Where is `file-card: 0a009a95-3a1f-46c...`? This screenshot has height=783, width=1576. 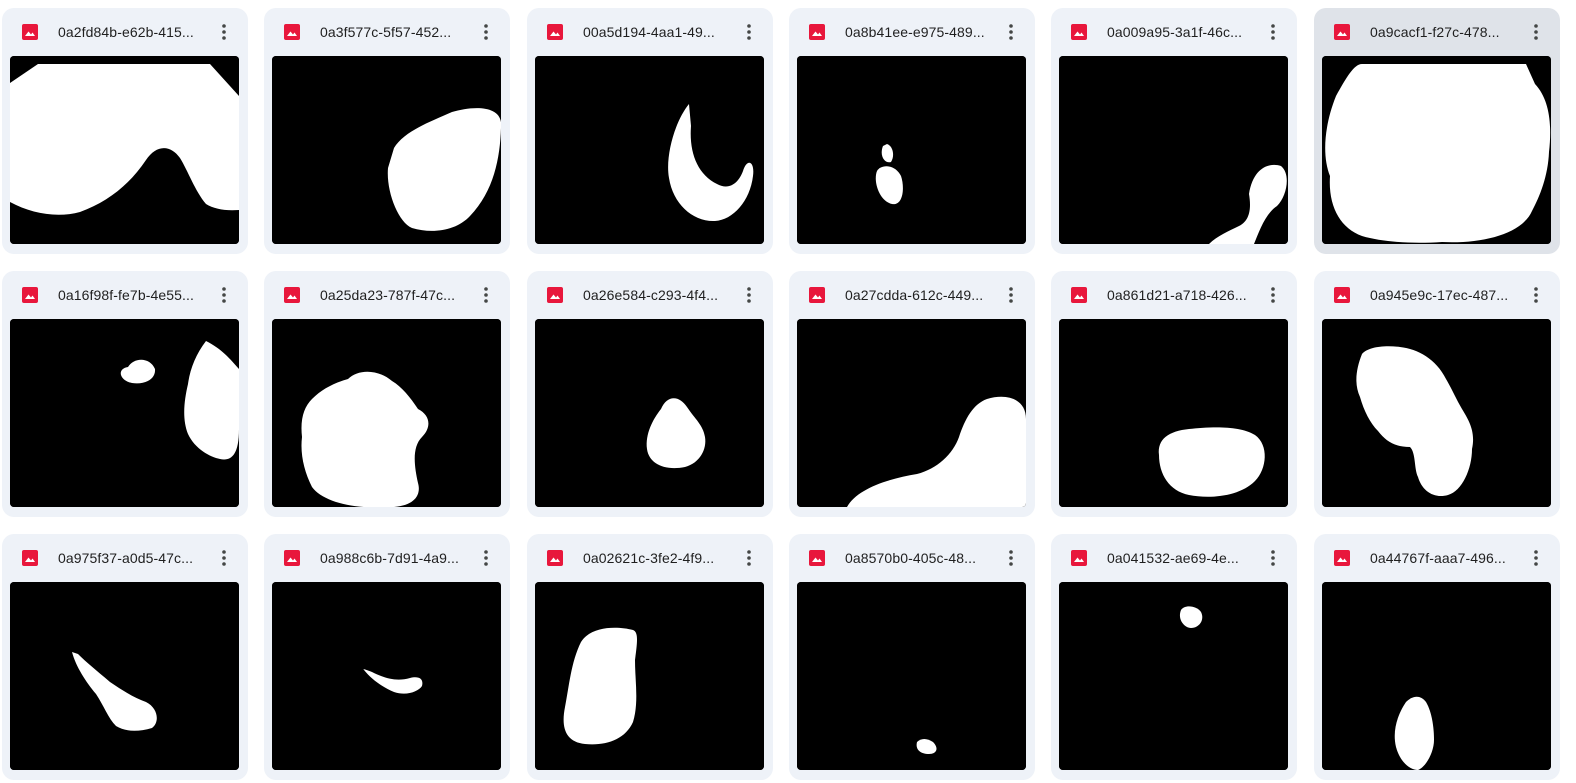
file-card: 0a009a95-3a1f-46c... is located at coordinates (1174, 131).